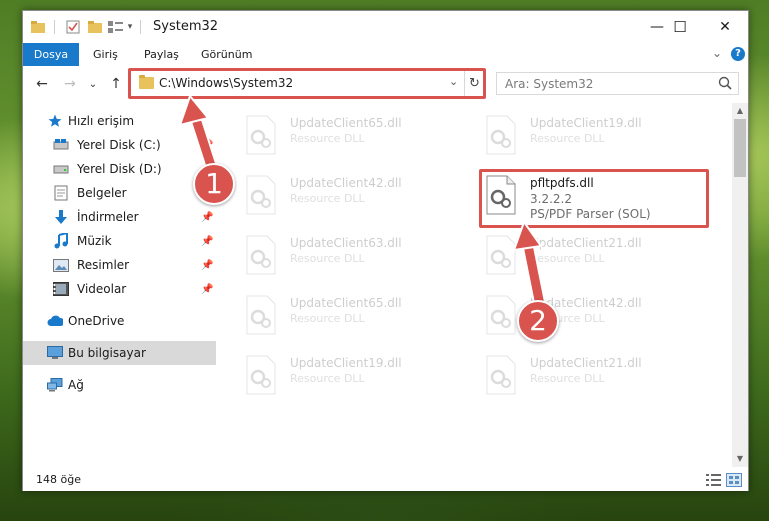 The height and width of the screenshot is (521, 769). What do you see at coordinates (529, 265) in the screenshot?
I see `arrow-to-file` at bounding box center [529, 265].